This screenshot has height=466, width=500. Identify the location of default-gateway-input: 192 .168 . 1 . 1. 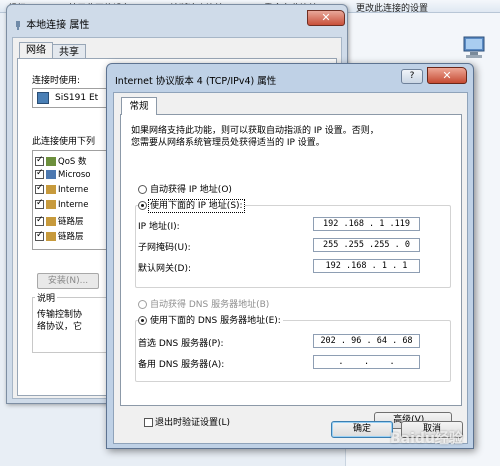
(366, 266).